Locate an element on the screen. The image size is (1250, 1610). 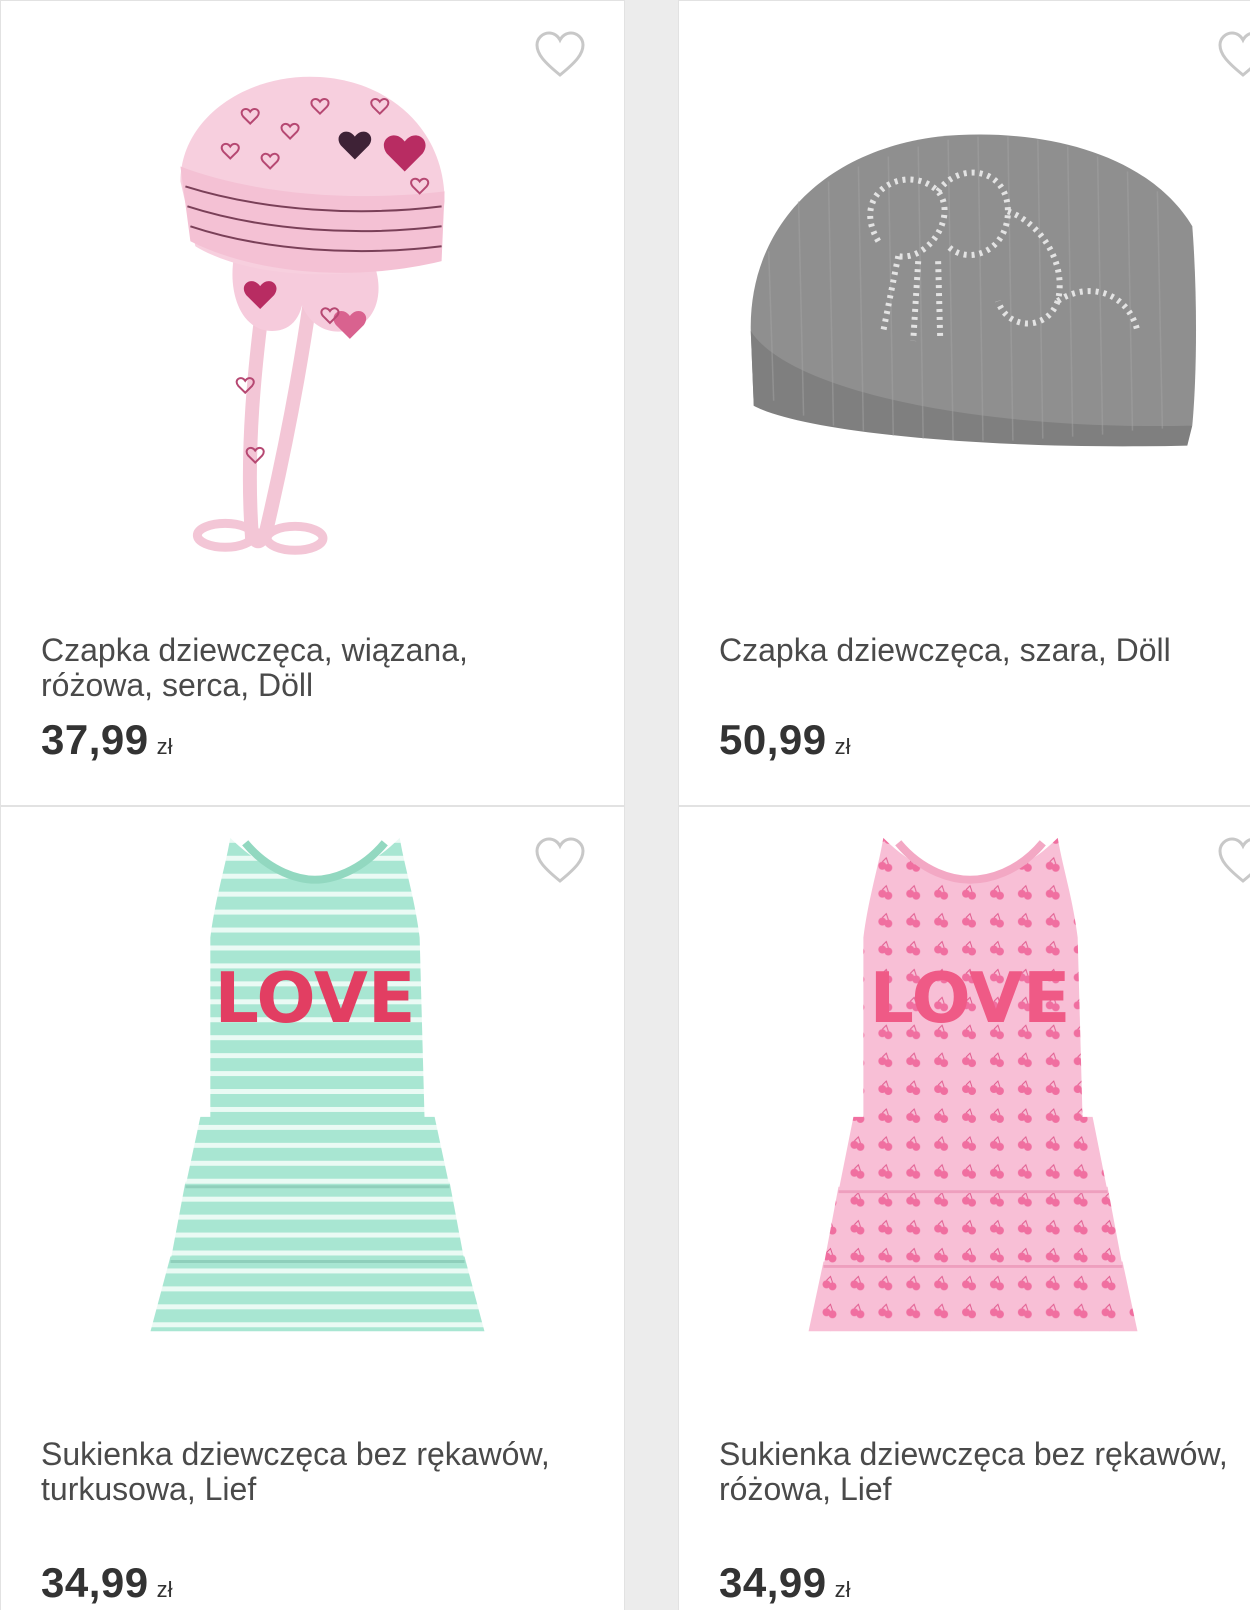
product-price: 50,99 zł is located at coordinates (785, 740).